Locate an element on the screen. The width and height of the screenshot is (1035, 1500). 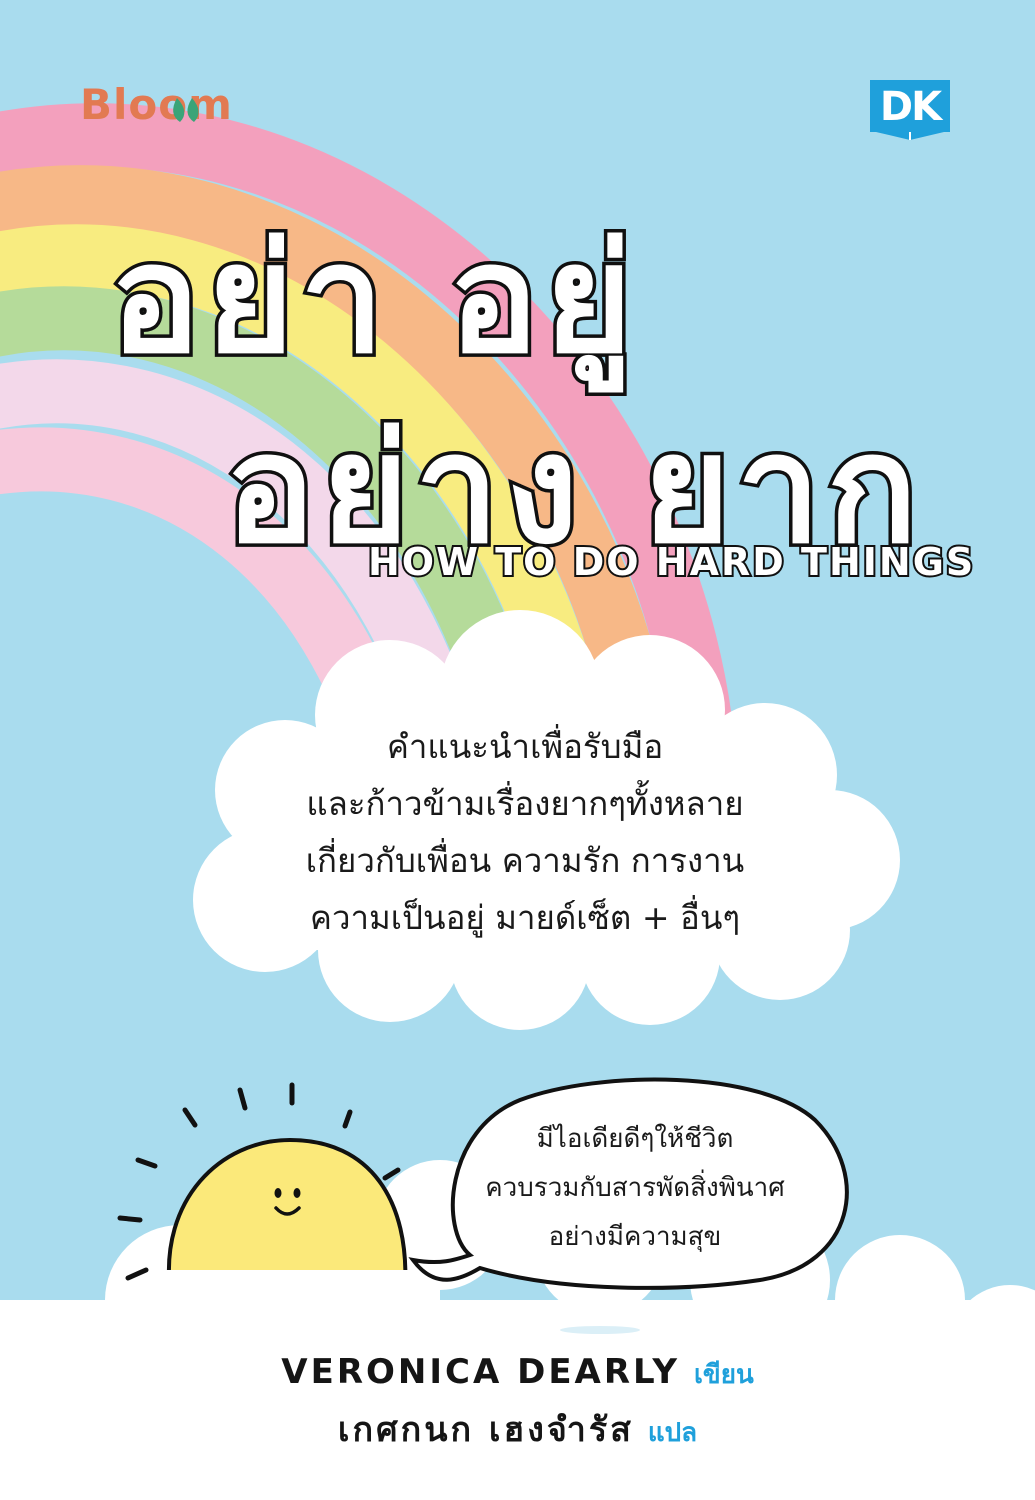
author-name: VERONICA DEARLY is located at coordinates (481, 1372).